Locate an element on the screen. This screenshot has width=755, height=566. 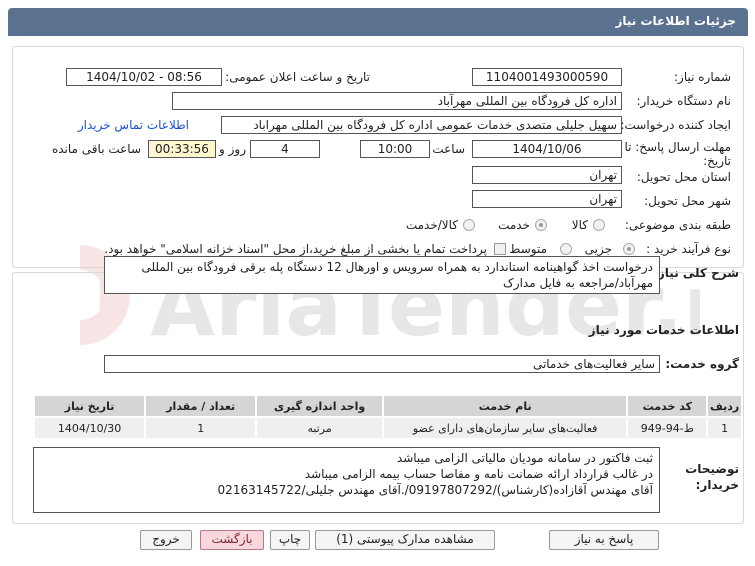
category-radio-goods-service is located at coordinates (469, 225).